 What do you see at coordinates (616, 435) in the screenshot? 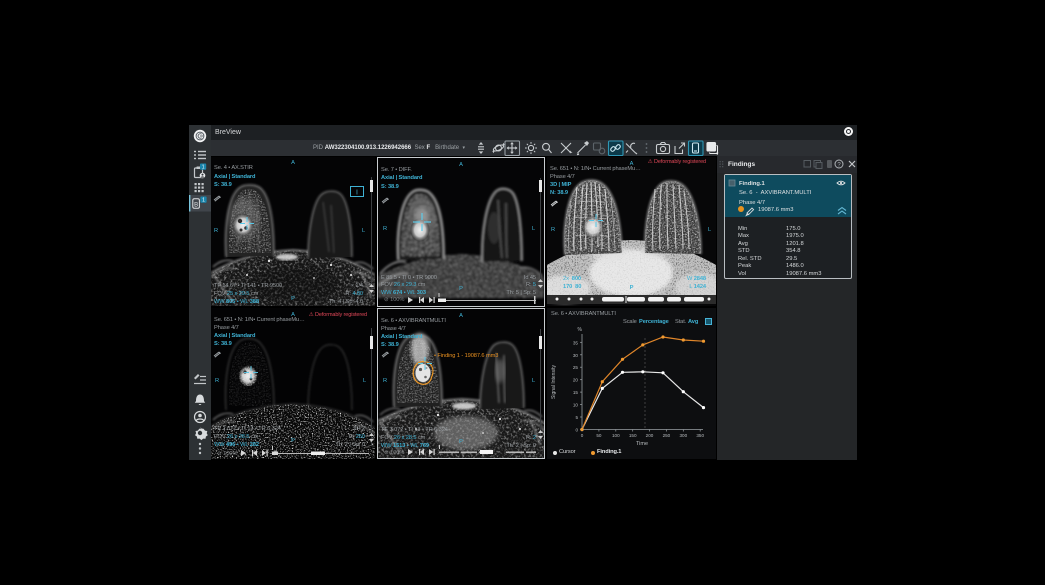
I see `svg-text: 100` at bounding box center [616, 435].